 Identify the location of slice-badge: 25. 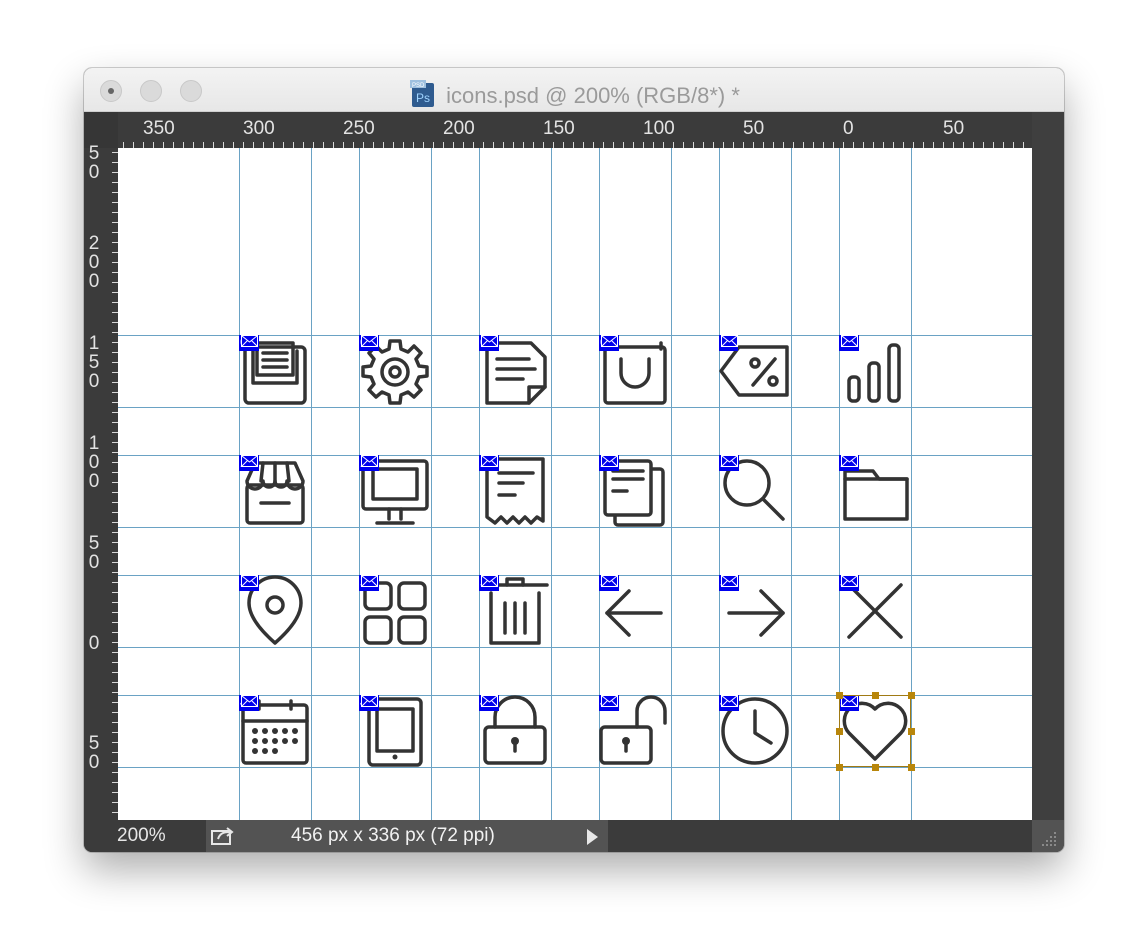
(729, 463).